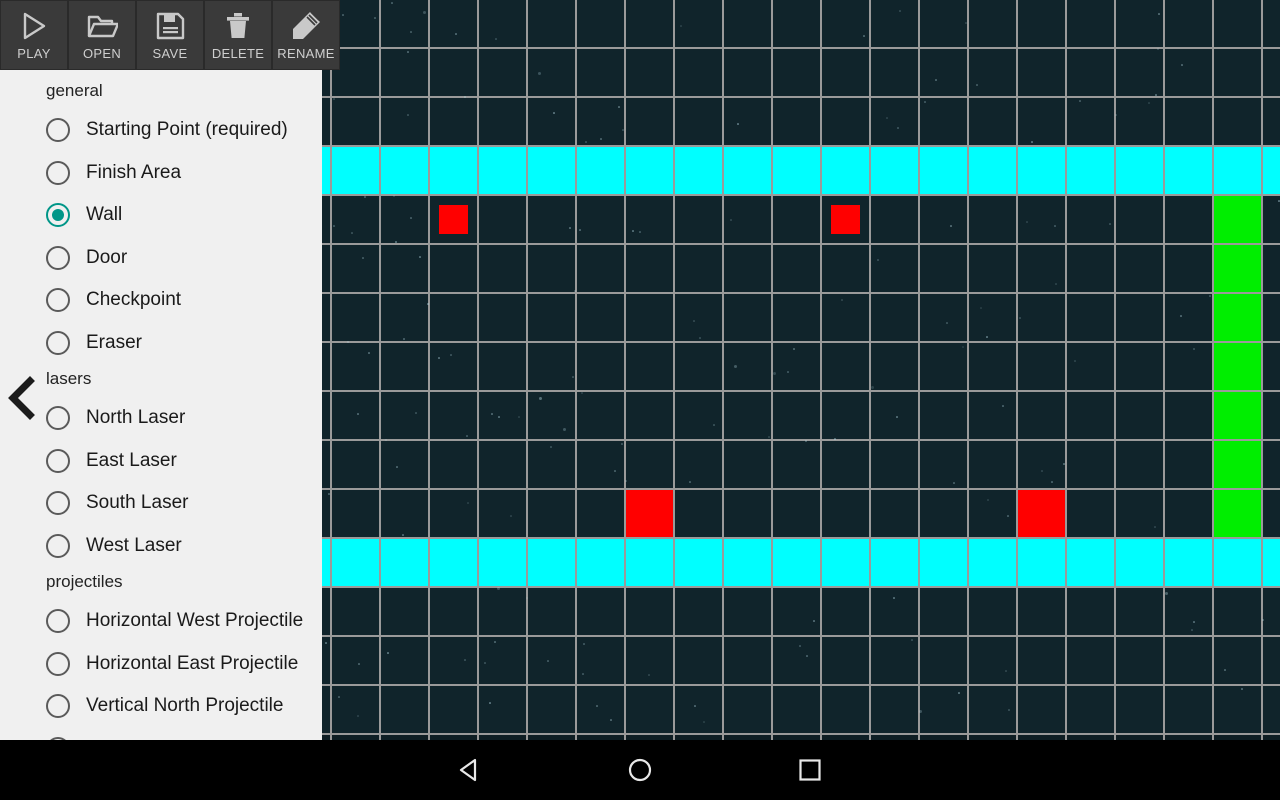 Image resolution: width=1280 pixels, height=800 pixels. What do you see at coordinates (58, 215) in the screenshot?
I see `radio-selected-icon` at bounding box center [58, 215].